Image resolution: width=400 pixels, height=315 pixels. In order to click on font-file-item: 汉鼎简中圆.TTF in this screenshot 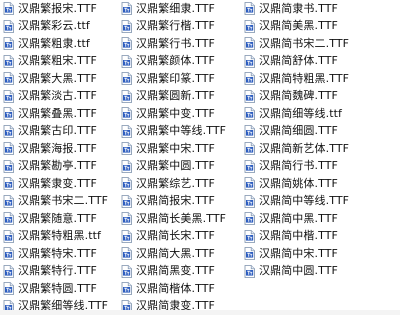, I will do `click(308, 272)`.